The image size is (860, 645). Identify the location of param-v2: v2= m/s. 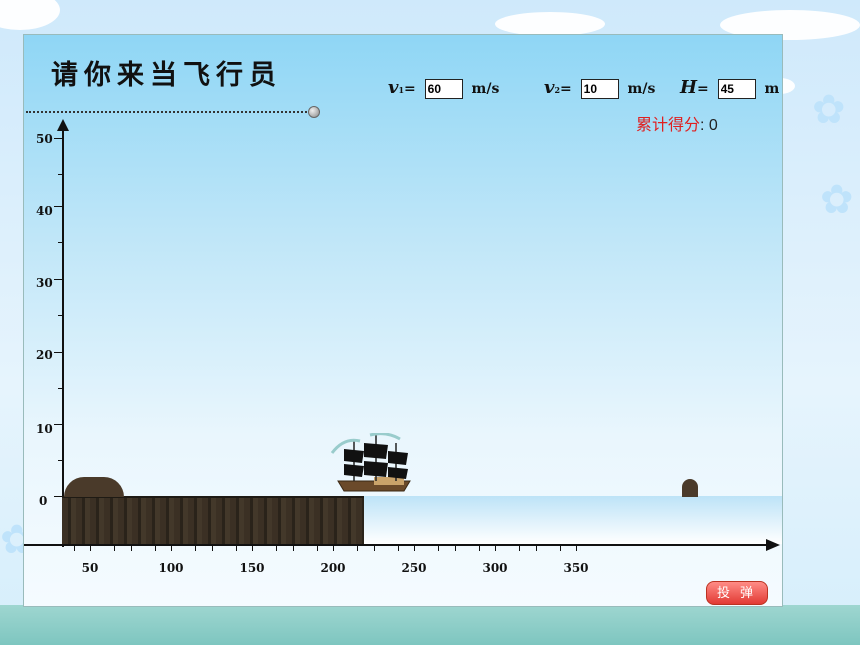
(599, 88).